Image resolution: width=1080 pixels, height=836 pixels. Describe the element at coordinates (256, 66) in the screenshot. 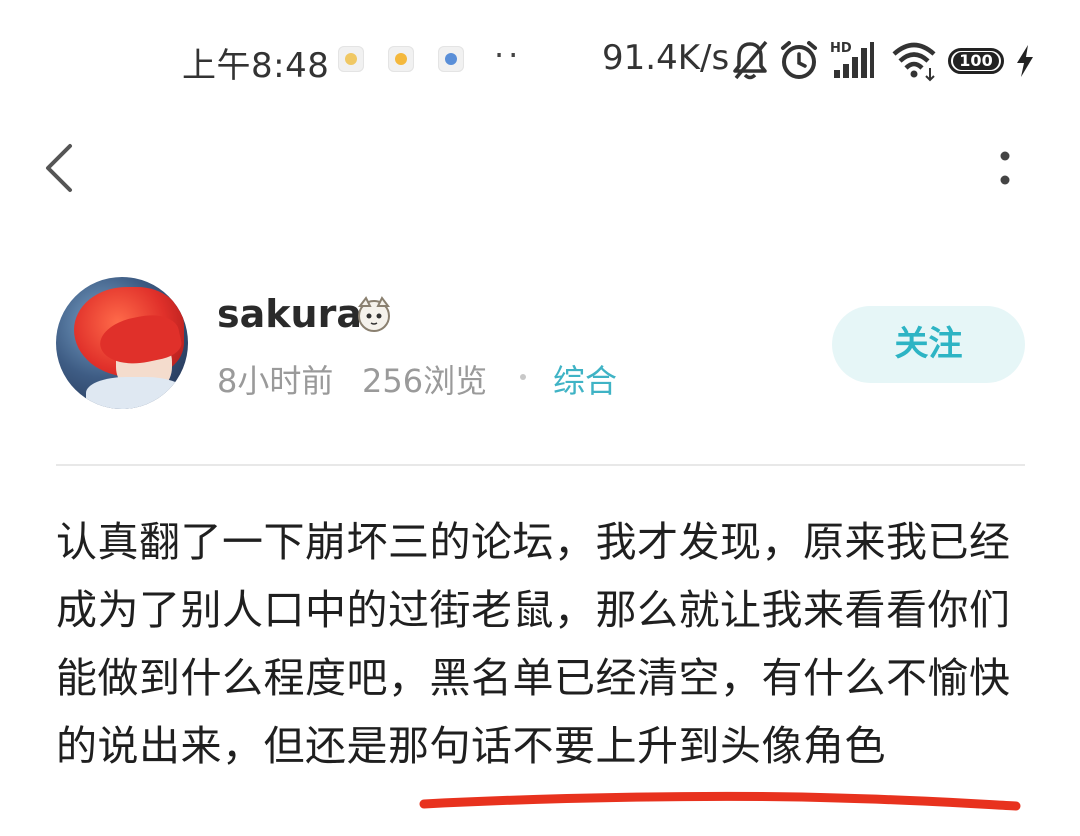

I see `status-time: 上午8:48` at that location.